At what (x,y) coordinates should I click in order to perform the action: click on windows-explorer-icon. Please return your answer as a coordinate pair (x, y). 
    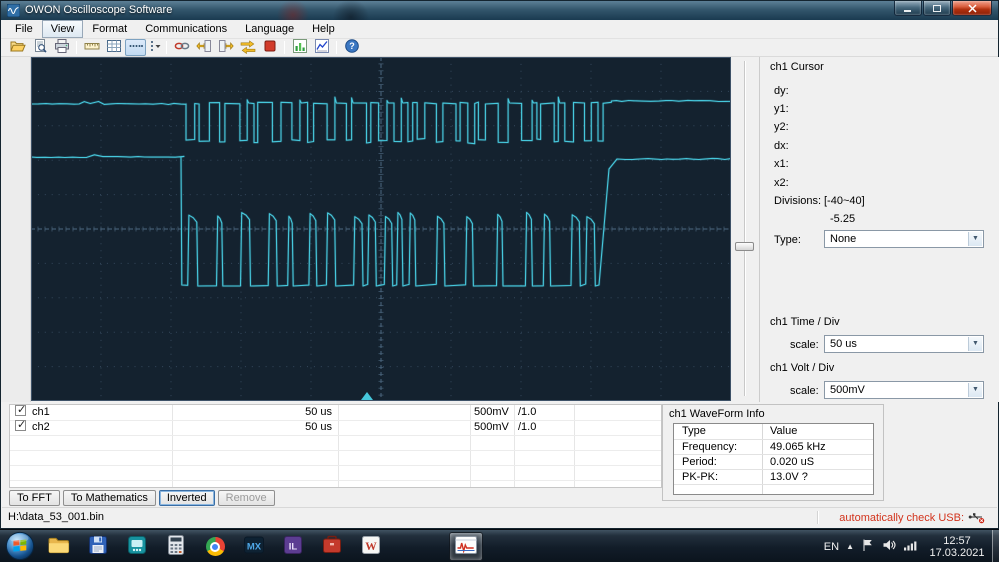
    Looking at the image, I should click on (59, 546).